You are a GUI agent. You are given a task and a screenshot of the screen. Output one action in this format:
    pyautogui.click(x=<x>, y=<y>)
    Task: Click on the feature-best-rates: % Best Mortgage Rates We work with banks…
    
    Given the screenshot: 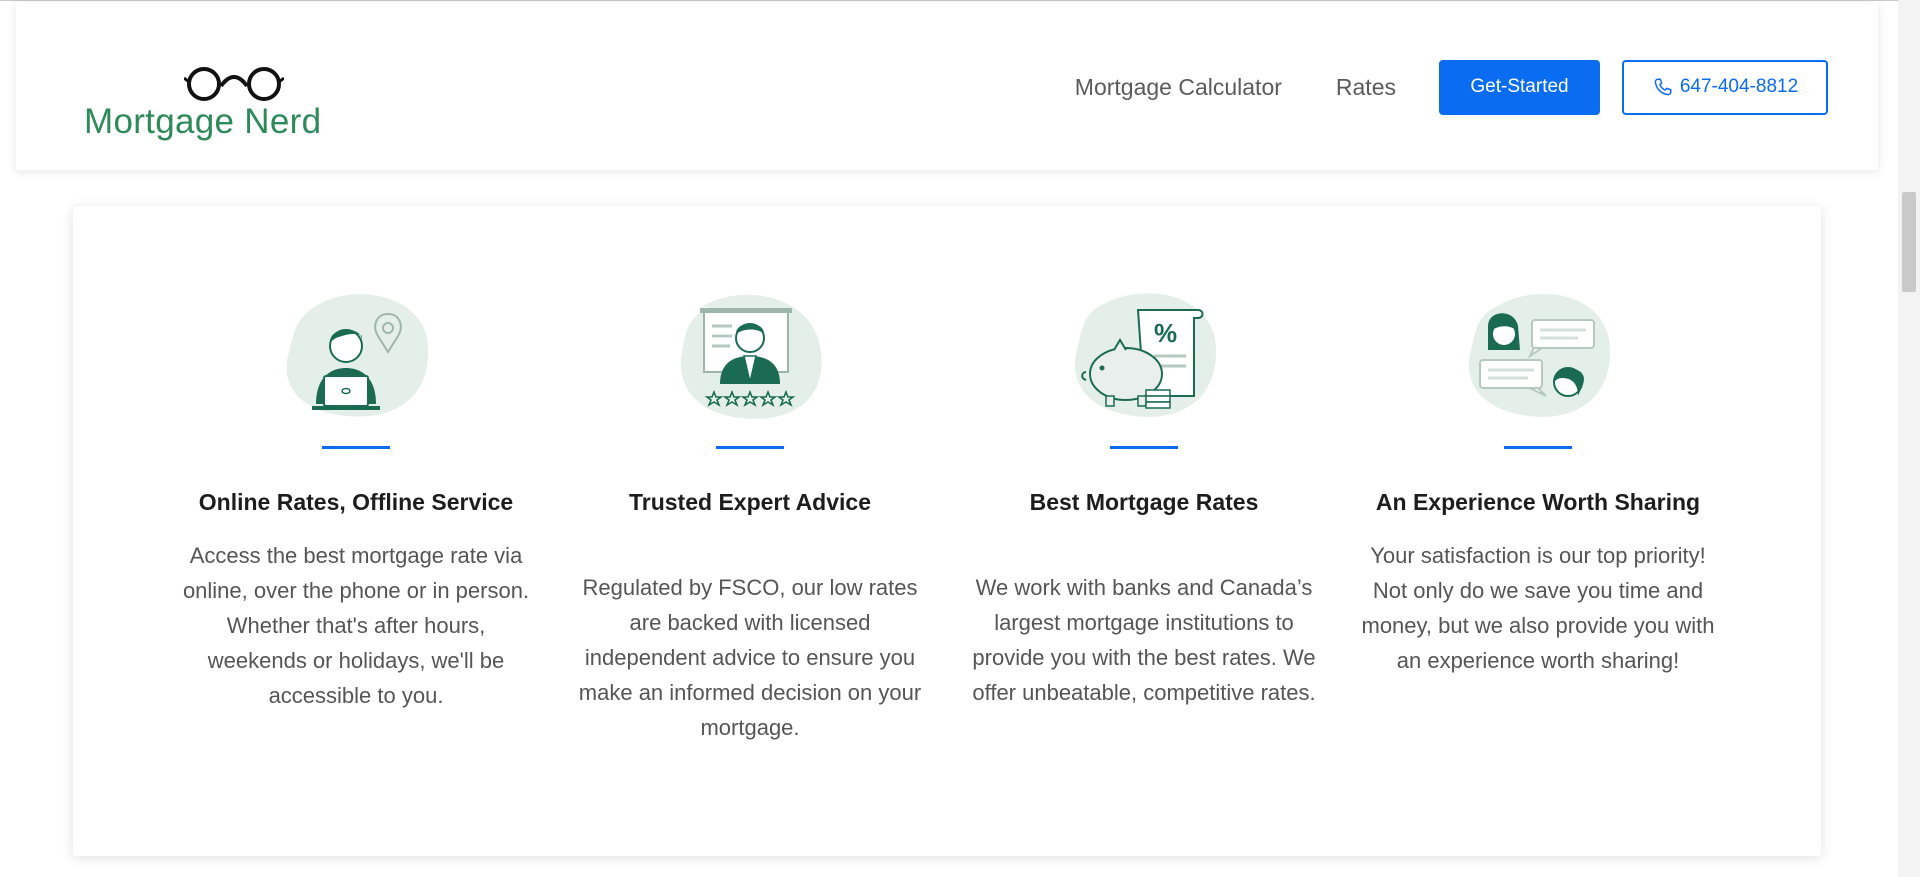 What is the action you would take?
    pyautogui.click(x=1144, y=498)
    